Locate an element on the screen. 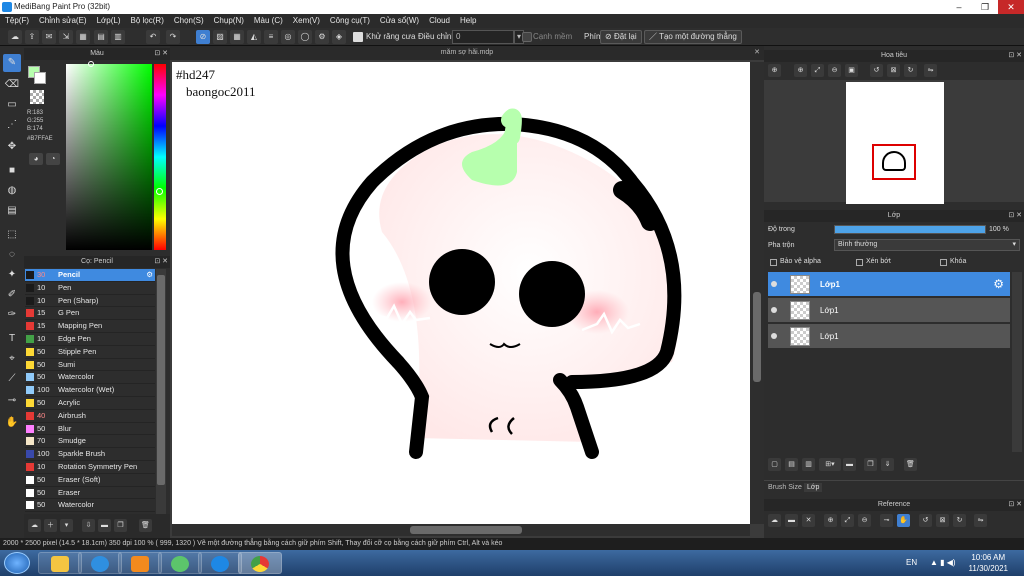 The width and height of the screenshot is (1024, 576). cloud-icon: ☁ is located at coordinates (15, 37).